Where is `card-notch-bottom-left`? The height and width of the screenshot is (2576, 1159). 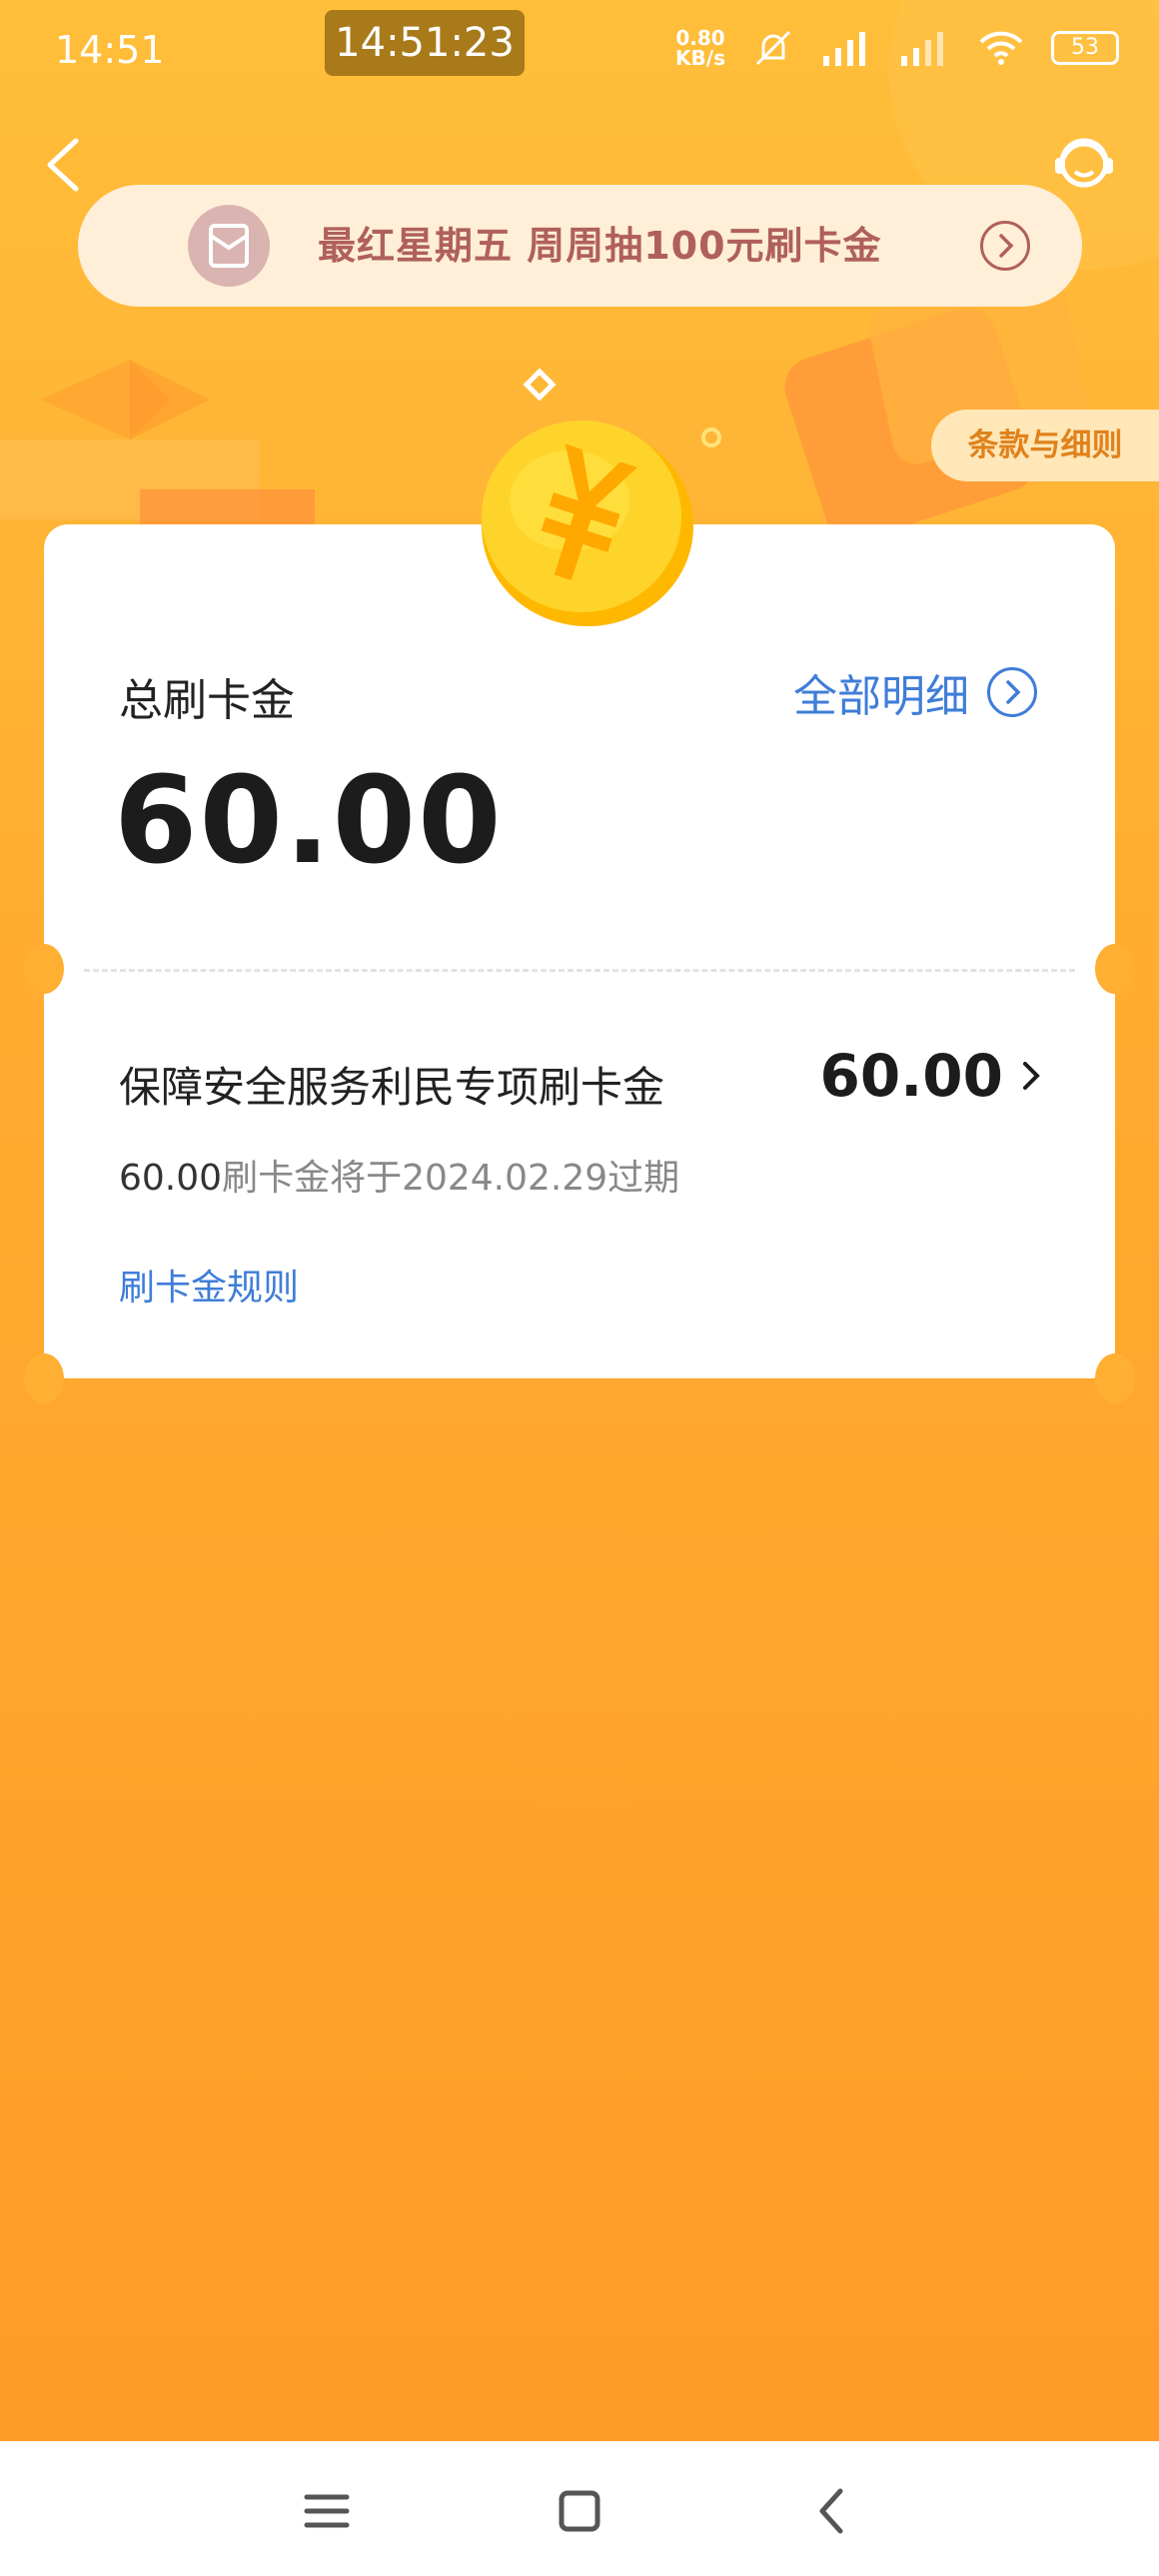 card-notch-bottom-left is located at coordinates (44, 1378).